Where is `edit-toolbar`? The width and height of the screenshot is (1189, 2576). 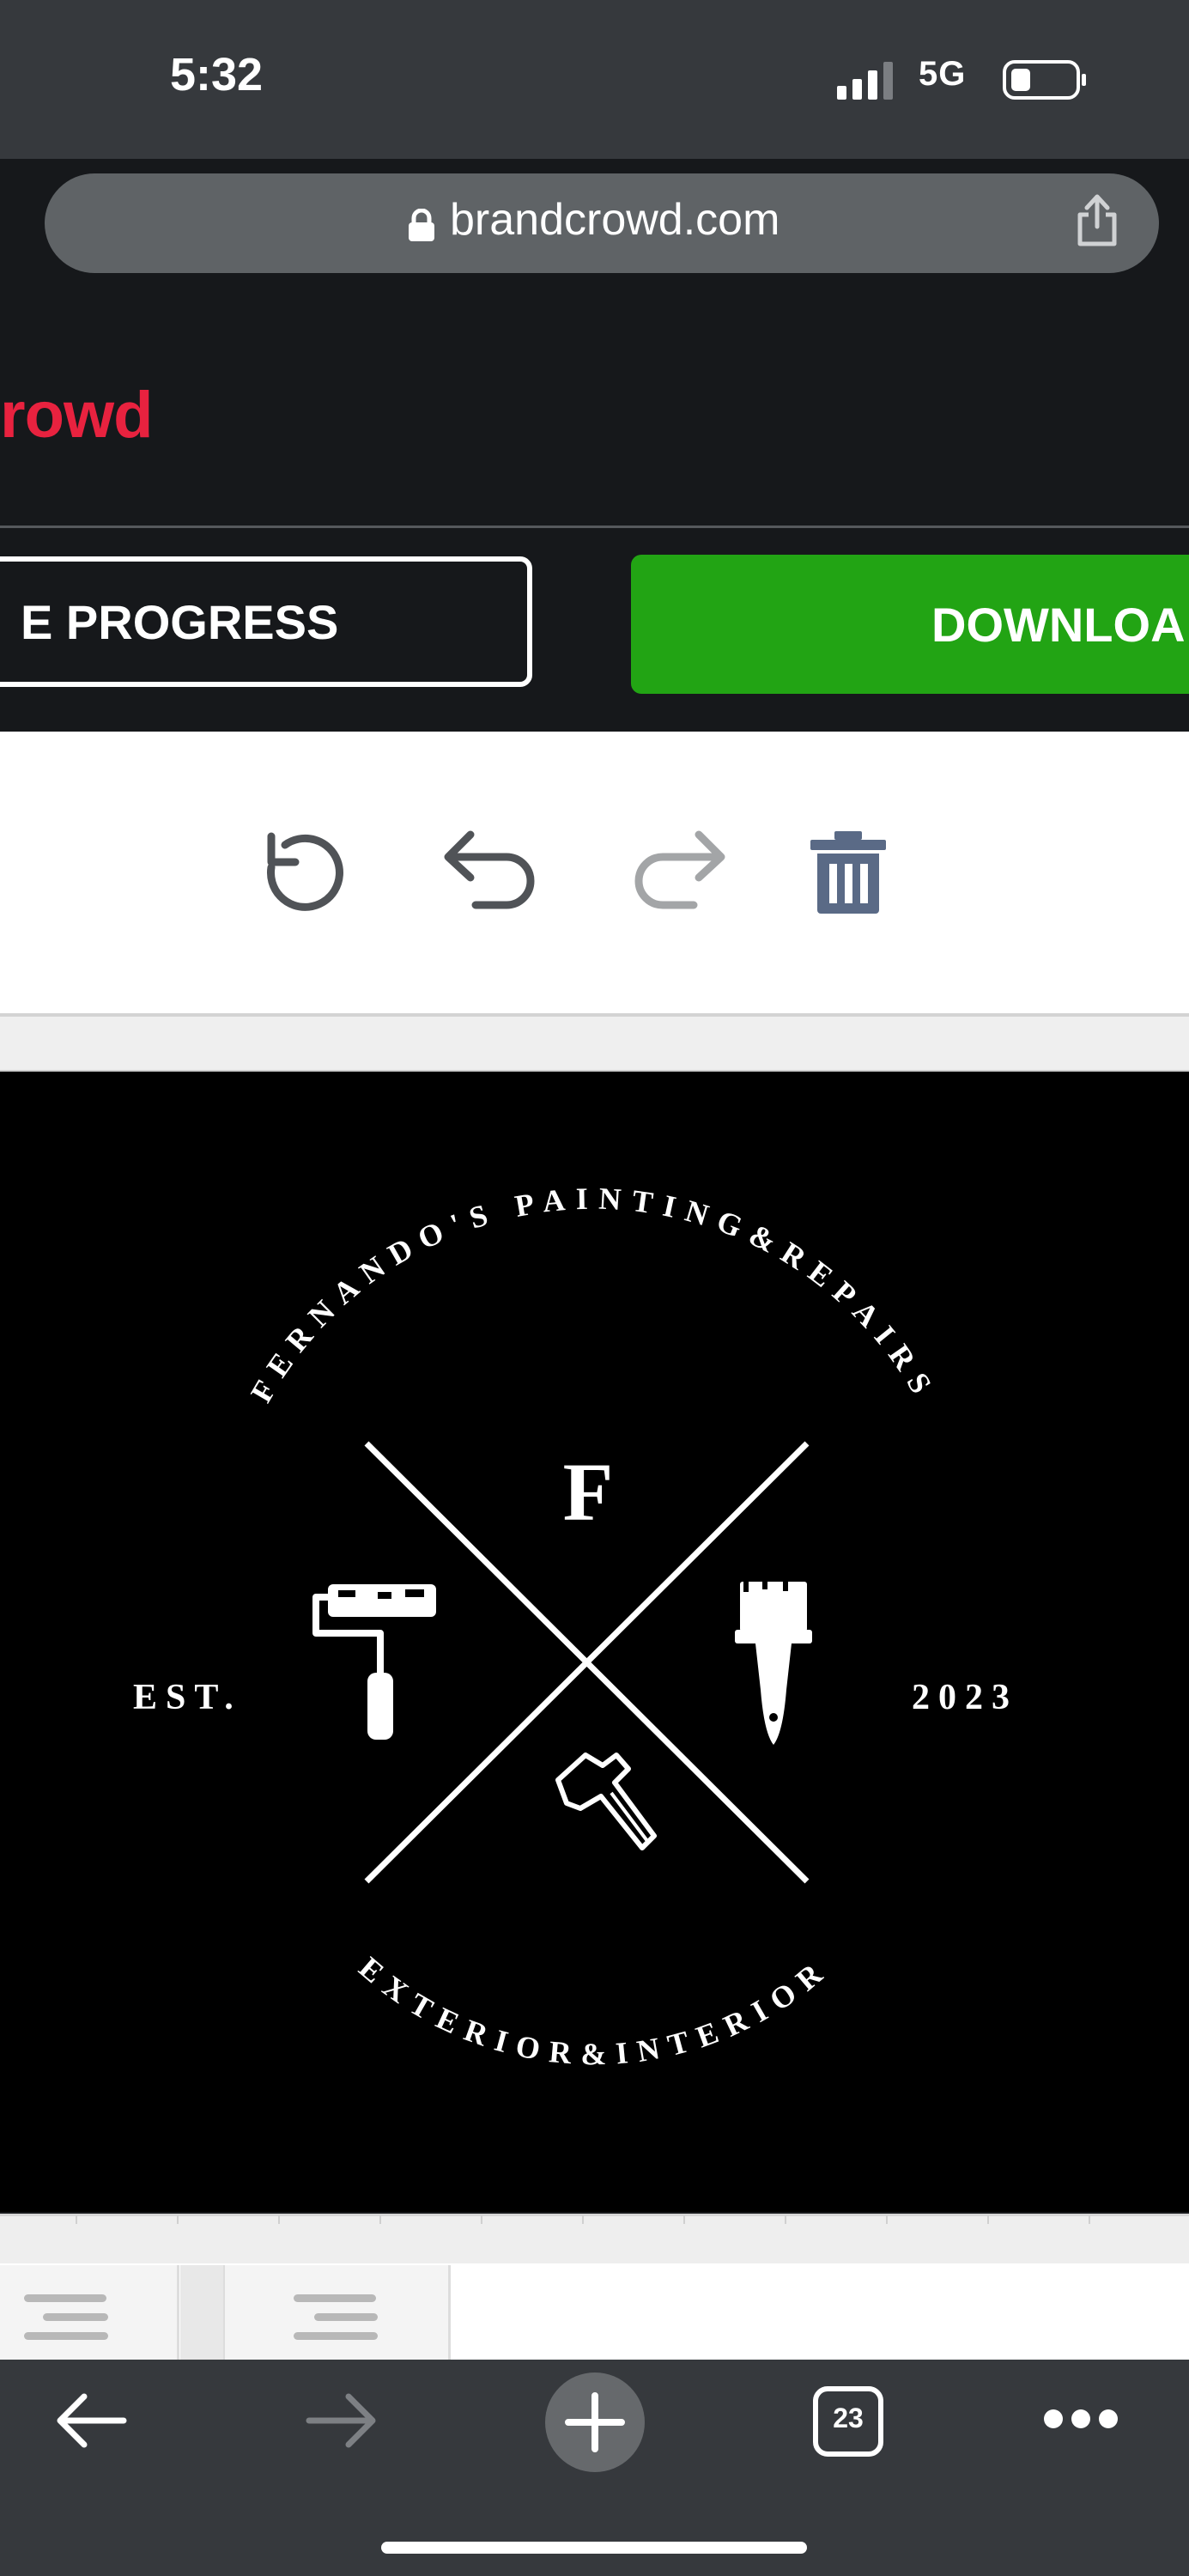 edit-toolbar is located at coordinates (594, 874).